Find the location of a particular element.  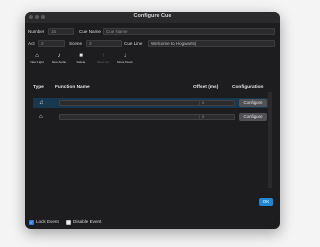

new-audio-label: New Audio is located at coordinates (59, 62).